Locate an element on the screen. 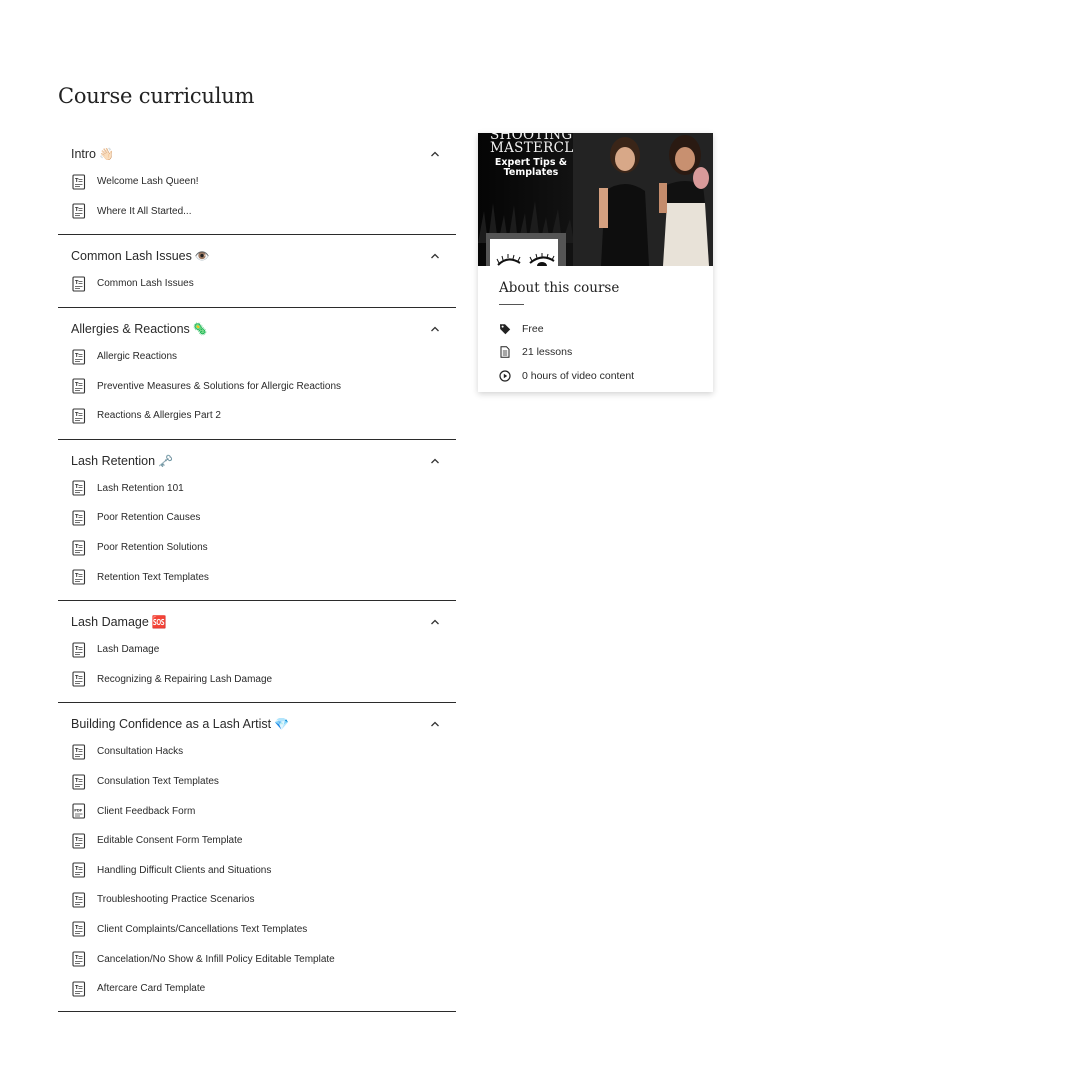  lesson-label: Recognizing & Repairing Lash Damage is located at coordinates (185, 679).